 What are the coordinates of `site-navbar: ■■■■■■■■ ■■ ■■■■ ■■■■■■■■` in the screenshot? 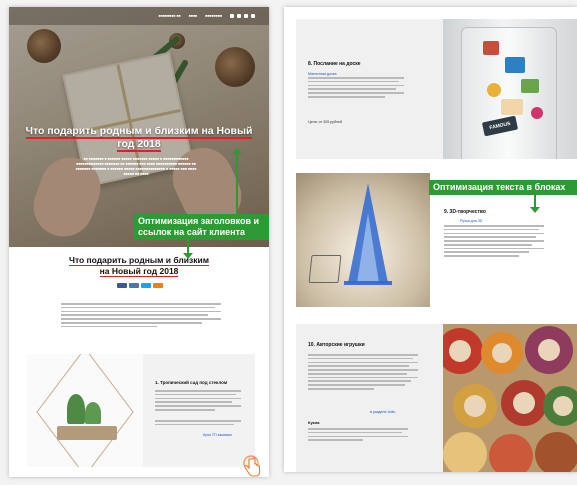 It's located at (139, 16).